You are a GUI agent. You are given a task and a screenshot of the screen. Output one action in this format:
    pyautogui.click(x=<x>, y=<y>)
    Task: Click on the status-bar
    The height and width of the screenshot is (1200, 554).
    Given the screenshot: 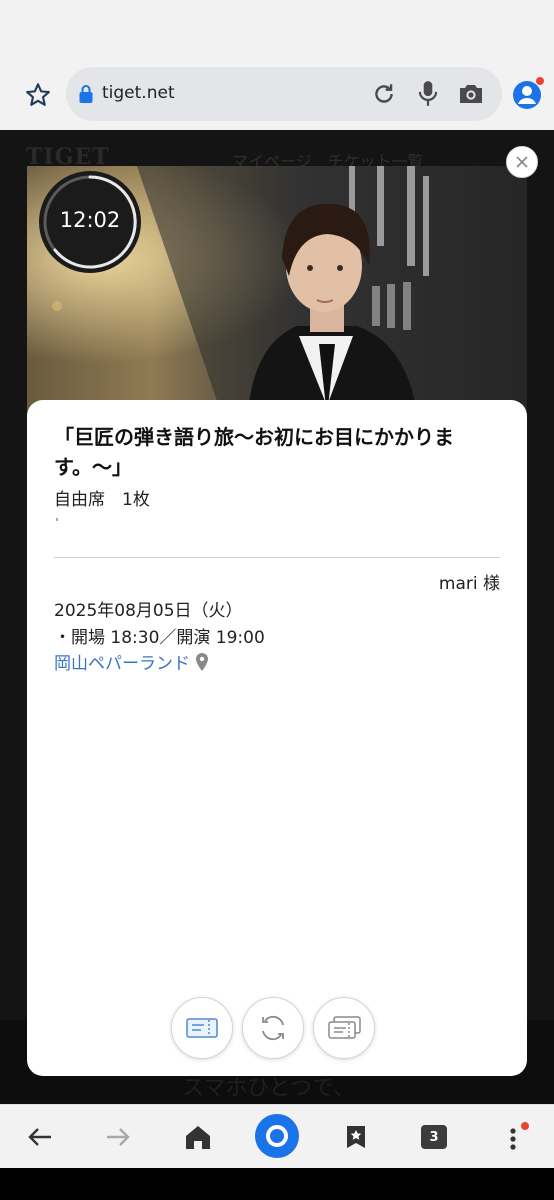 What is the action you would take?
    pyautogui.click(x=277, y=30)
    